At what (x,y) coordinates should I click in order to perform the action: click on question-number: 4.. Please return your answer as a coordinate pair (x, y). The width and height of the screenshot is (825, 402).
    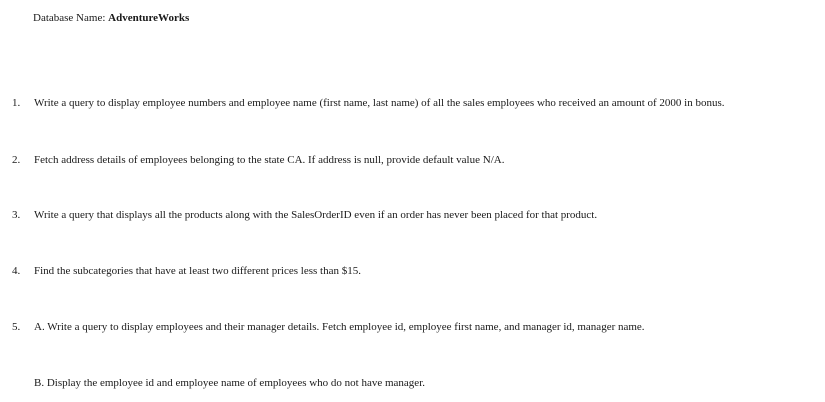
    Looking at the image, I should click on (16, 271).